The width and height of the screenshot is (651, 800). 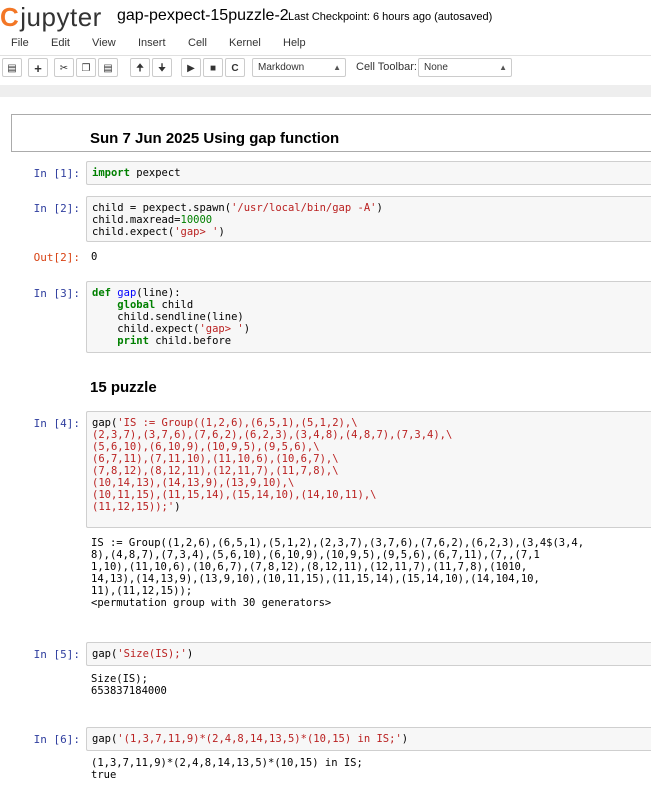 I want to click on cut-icon: ✂, so click(x=64, y=68).